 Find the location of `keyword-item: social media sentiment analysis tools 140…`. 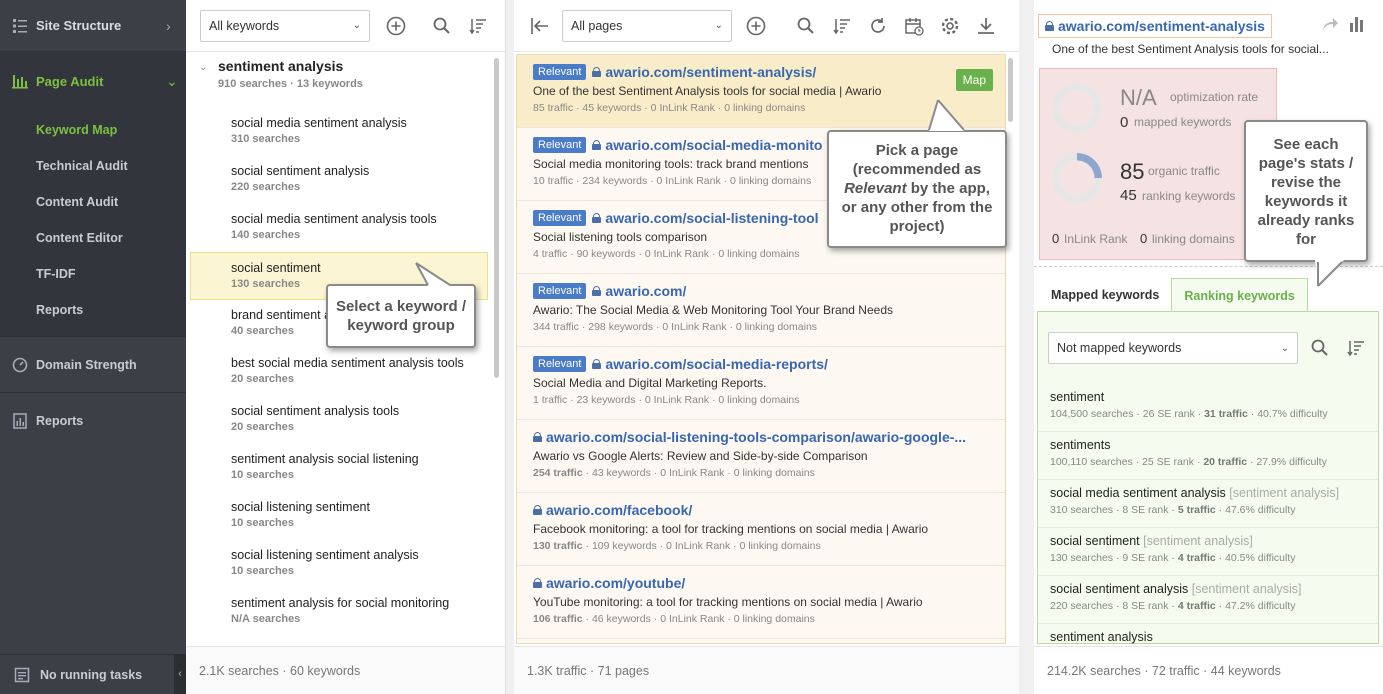

keyword-item: social media sentiment analysis tools 140… is located at coordinates (336, 228).